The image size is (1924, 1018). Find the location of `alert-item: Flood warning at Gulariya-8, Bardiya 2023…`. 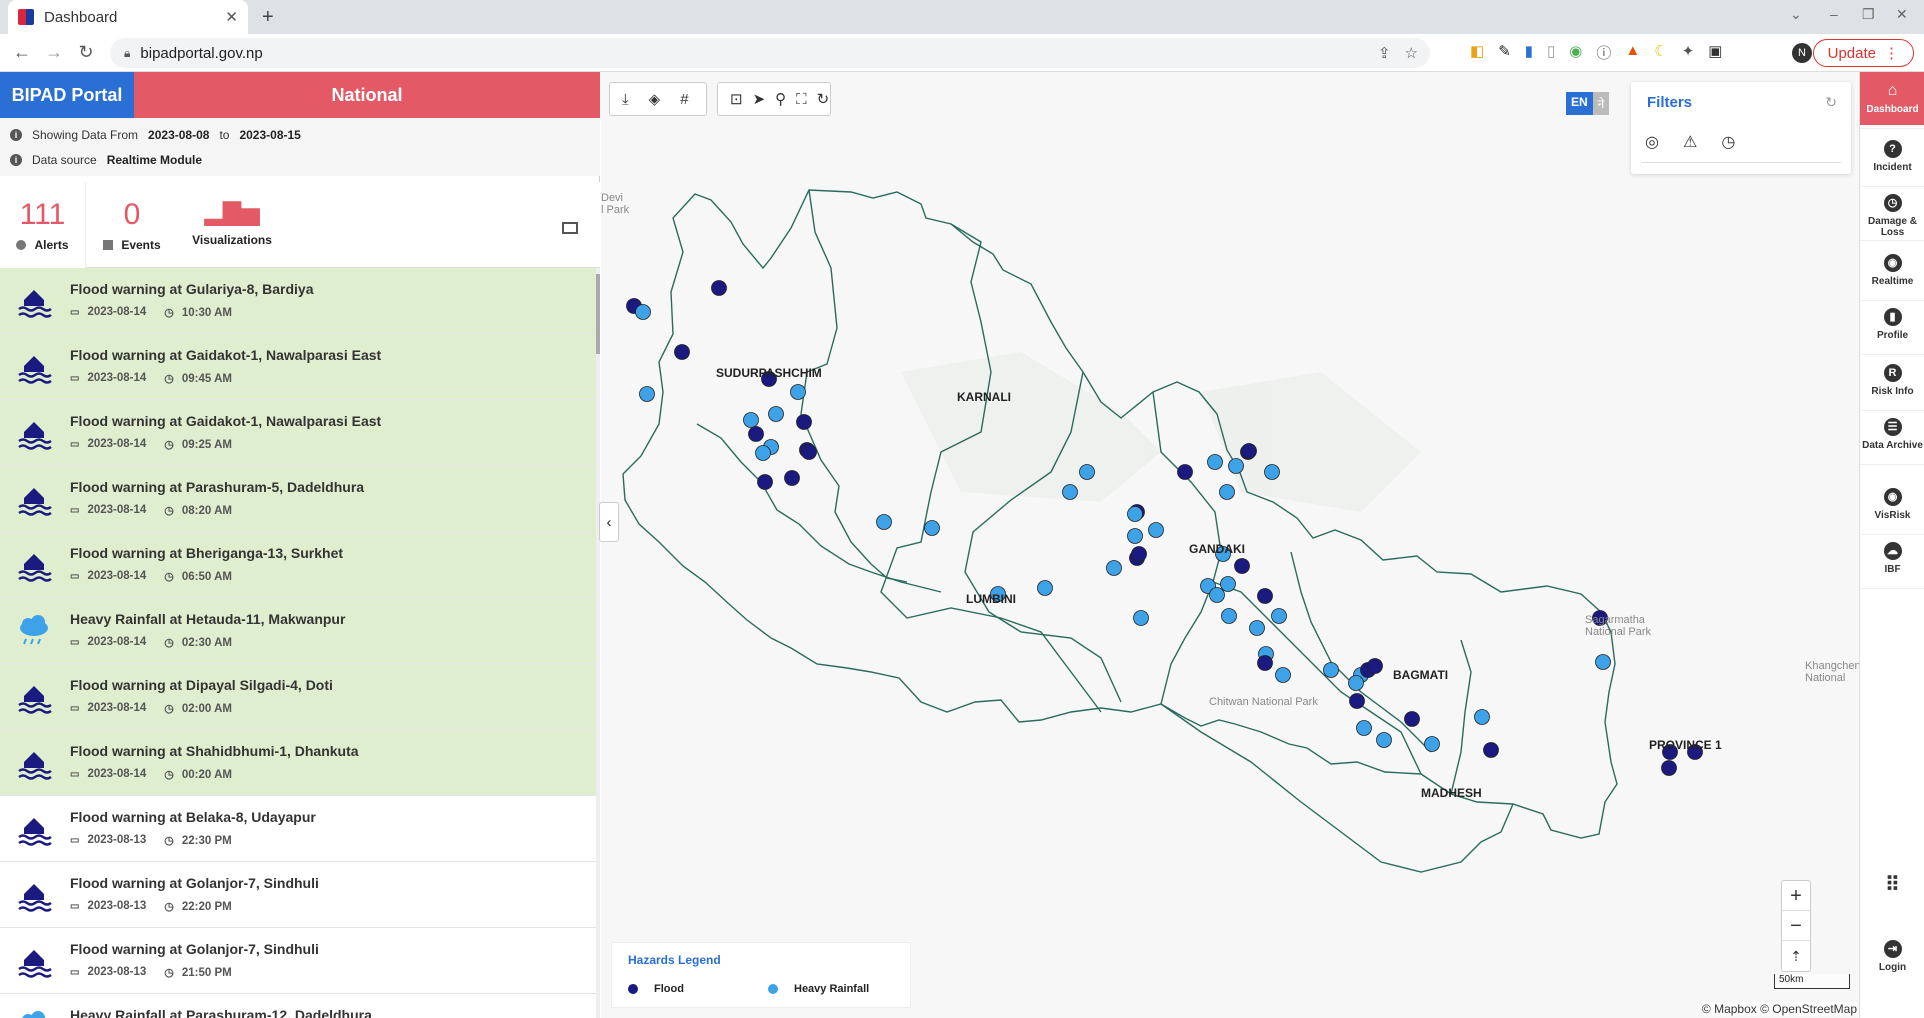

alert-item: Flood warning at Gulariya-8, Bardiya 2023… is located at coordinates (298, 301).